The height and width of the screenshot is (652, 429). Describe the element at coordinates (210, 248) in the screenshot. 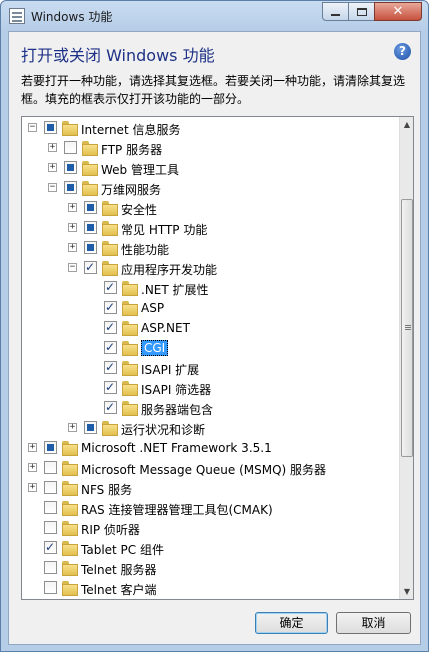

I see `tree-item: + 性能功能` at that location.